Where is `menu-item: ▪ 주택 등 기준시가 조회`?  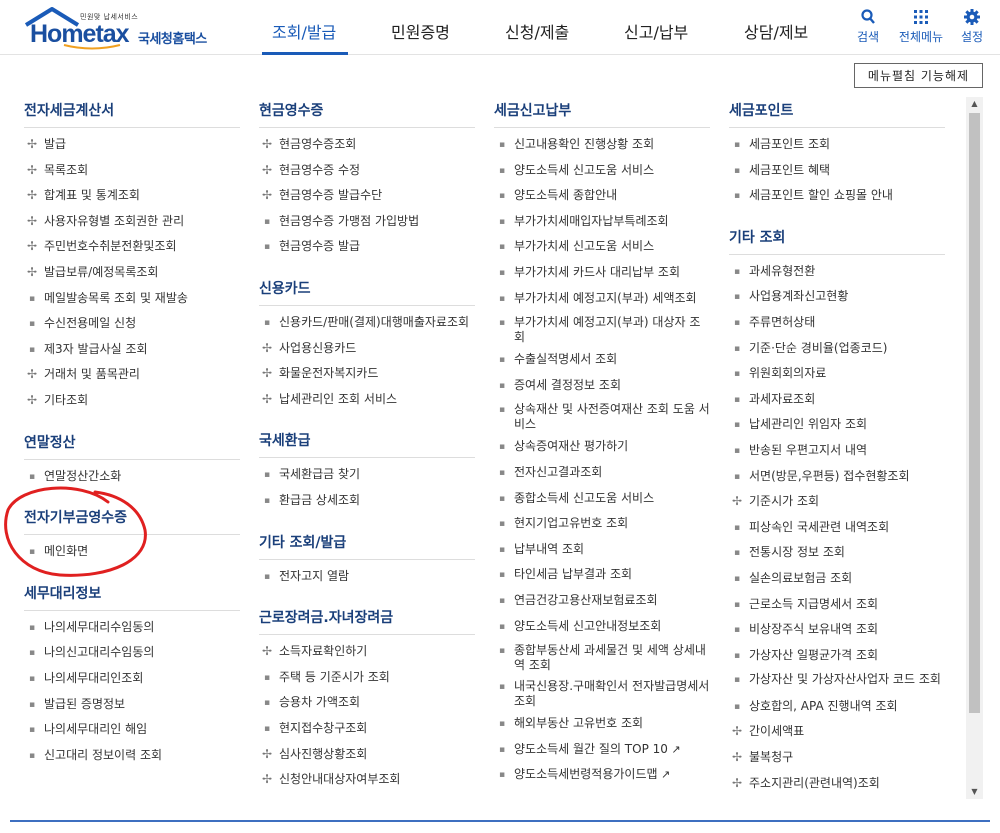
menu-item: ▪ 주택 등 기준시가 조회 is located at coordinates (367, 682).